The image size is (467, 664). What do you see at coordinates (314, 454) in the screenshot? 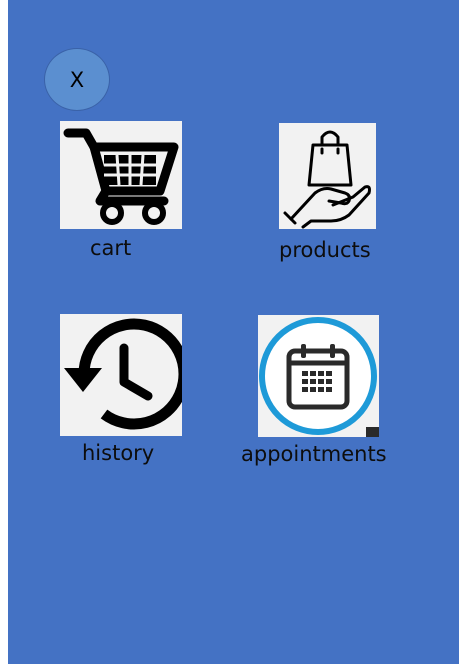
I see `appointments-label: appointments` at bounding box center [314, 454].